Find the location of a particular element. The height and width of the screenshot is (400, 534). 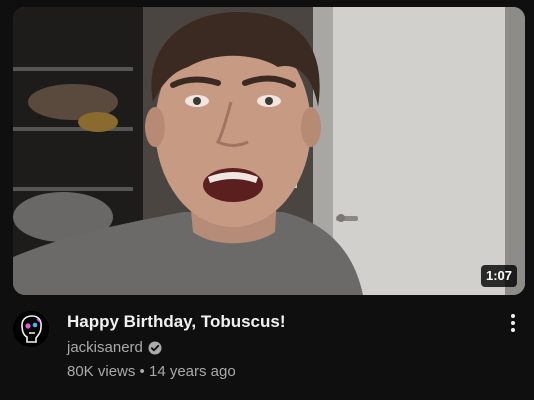

duration-badge: 1:07 is located at coordinates (498, 276).